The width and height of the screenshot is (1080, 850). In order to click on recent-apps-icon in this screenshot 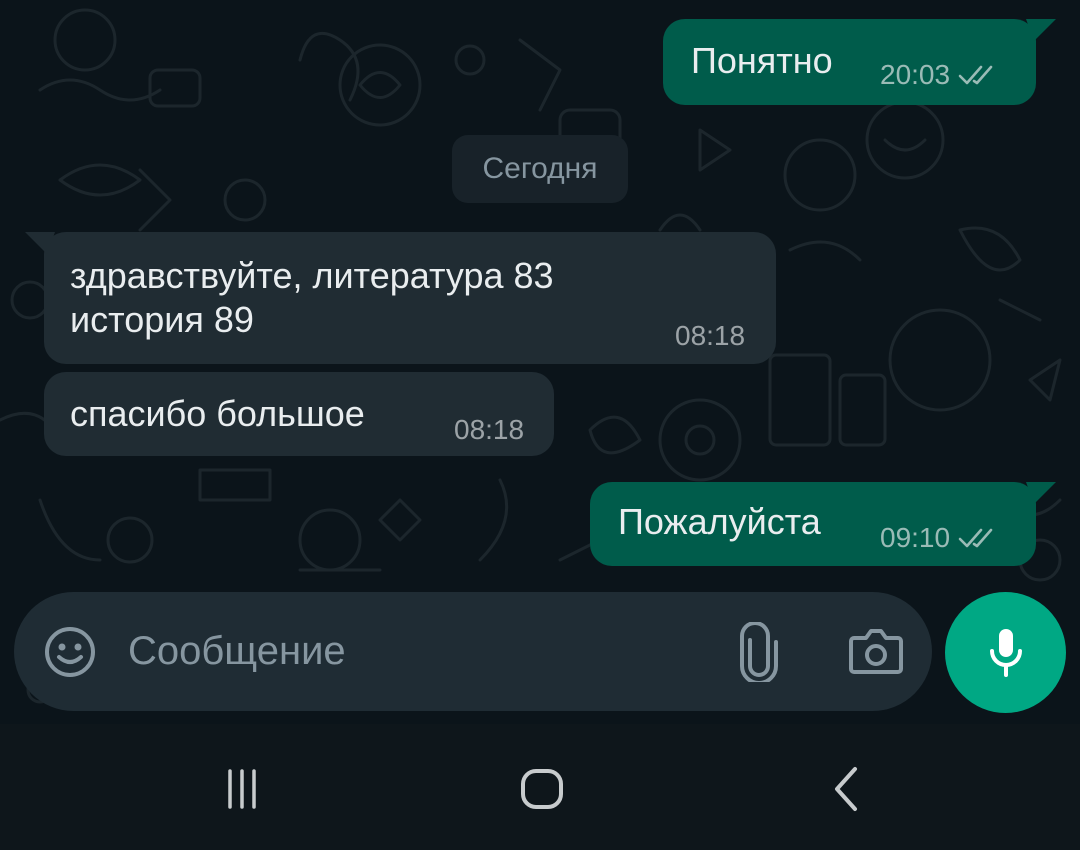, I will do `click(242, 789)`.